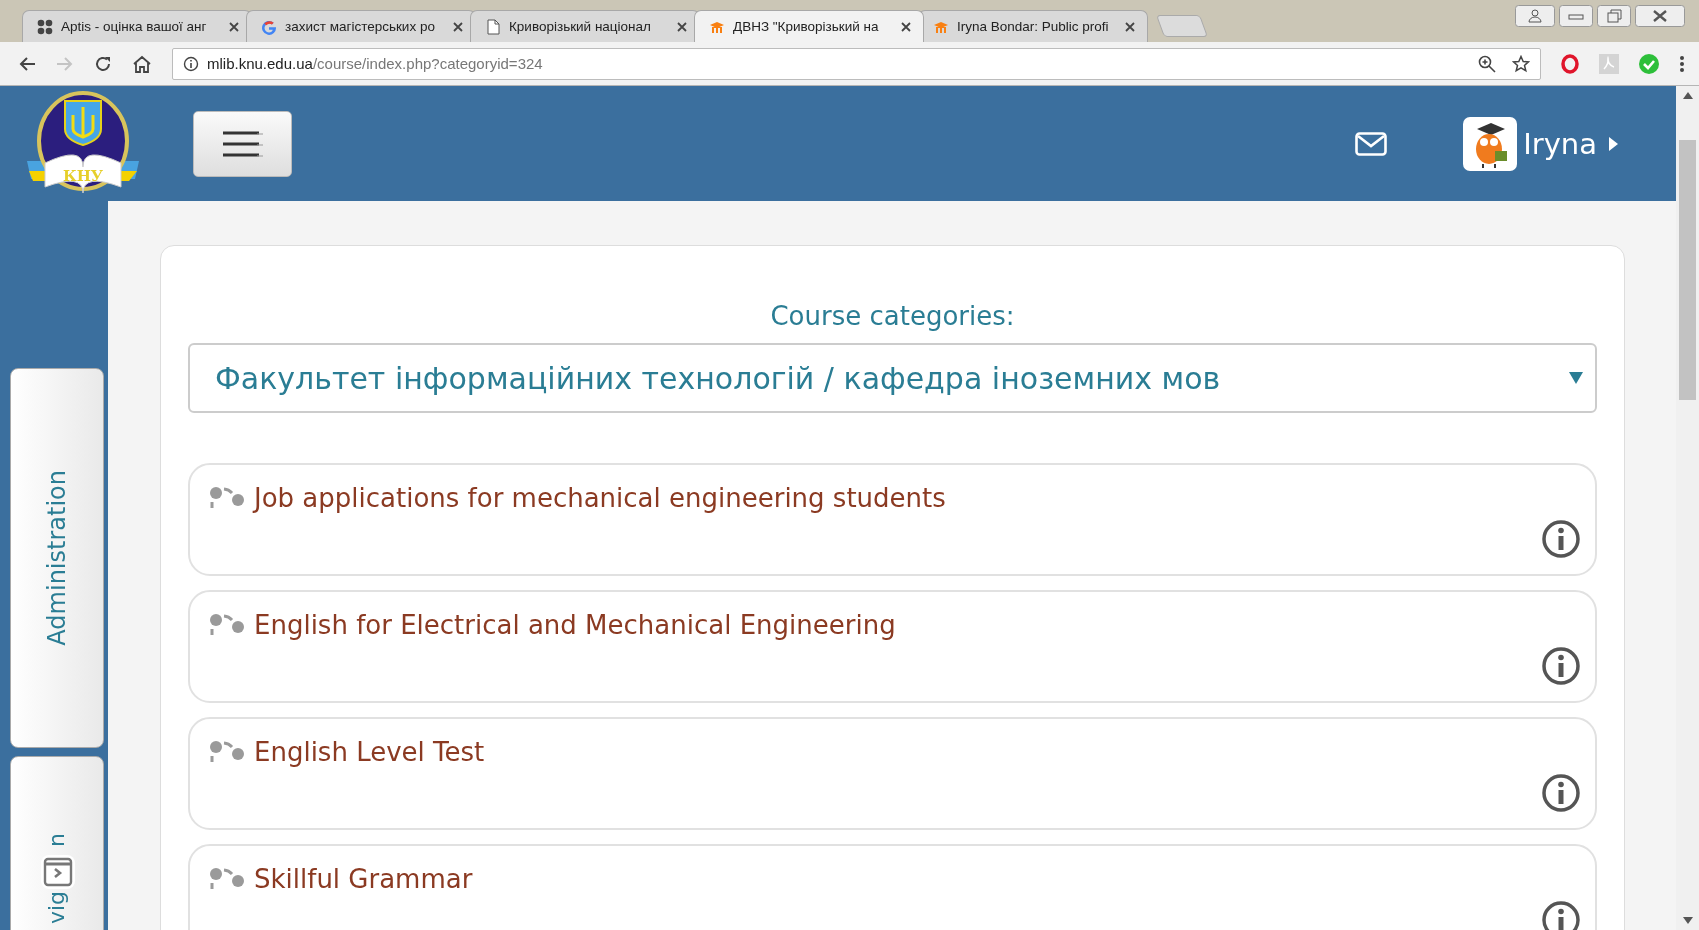 The image size is (1699, 930). What do you see at coordinates (892, 378) in the screenshot?
I see `category-dropdown: Факультет інформаційних технологій / кафедра іноземних мов` at bounding box center [892, 378].